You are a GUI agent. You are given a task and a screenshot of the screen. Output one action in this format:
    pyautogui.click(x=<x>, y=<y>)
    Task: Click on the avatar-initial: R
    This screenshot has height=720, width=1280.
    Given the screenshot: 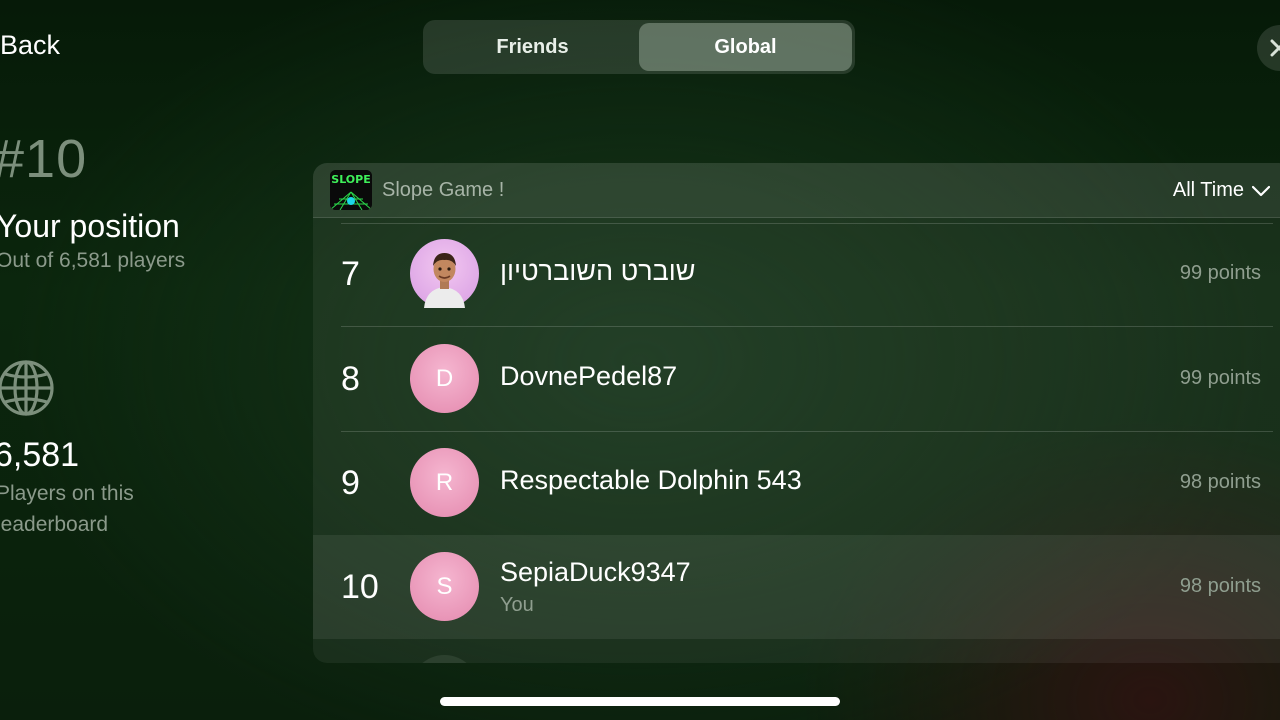 What is the action you would take?
    pyautogui.click(x=444, y=482)
    